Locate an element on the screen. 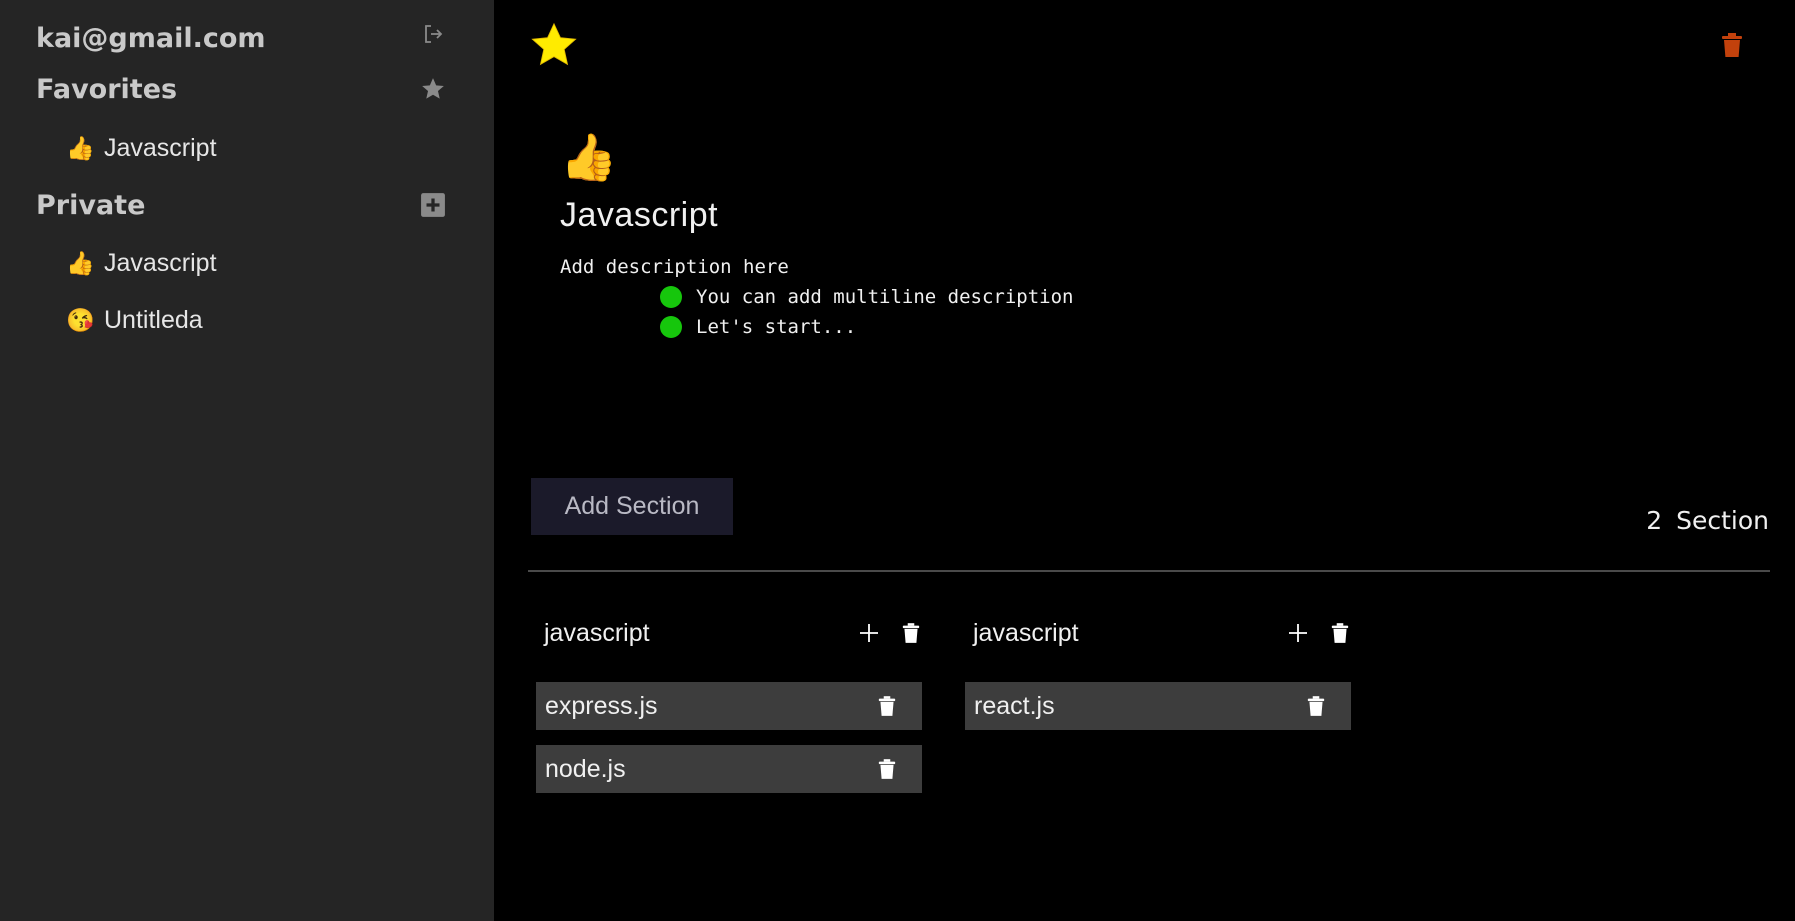 Image resolution: width=1795 pixels, height=921 pixels. favorites-header: Favorites is located at coordinates (241, 89).